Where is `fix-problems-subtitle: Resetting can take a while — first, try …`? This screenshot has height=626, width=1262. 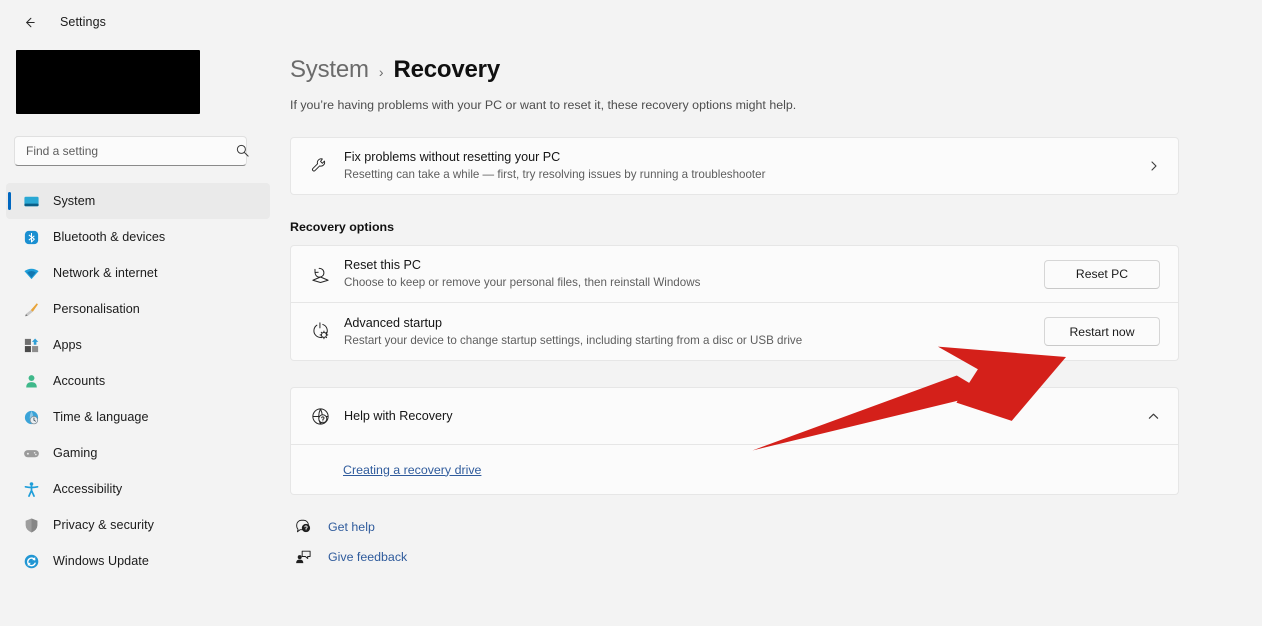
fix-problems-subtitle: Resetting can take a while — first, try … is located at coordinates (555, 174).